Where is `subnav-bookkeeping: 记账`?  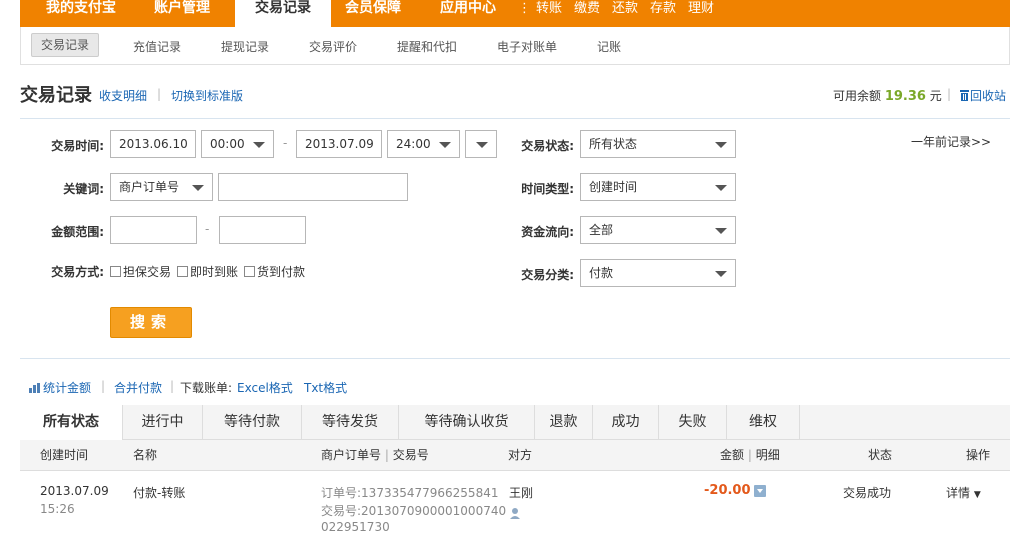
subnav-bookkeeping: 记账 is located at coordinates (609, 47).